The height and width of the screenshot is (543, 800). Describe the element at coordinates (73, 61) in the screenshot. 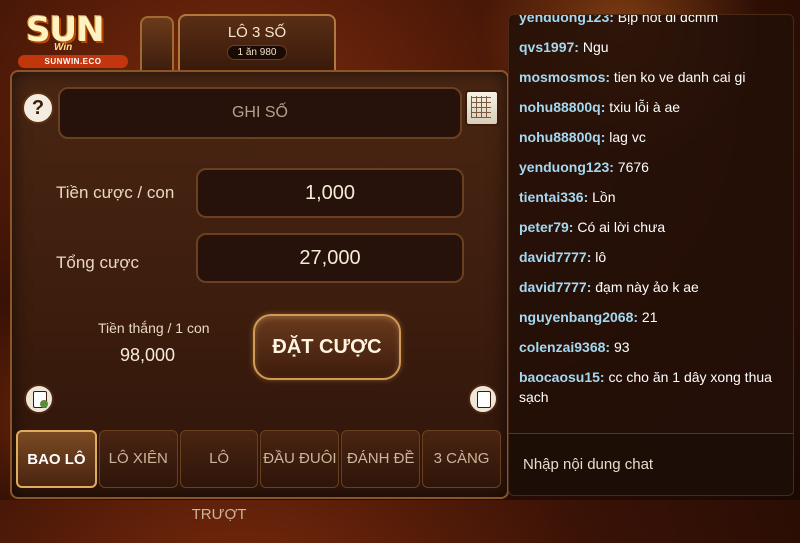

I see `logo-domain: SUNWIN.ECO` at that location.